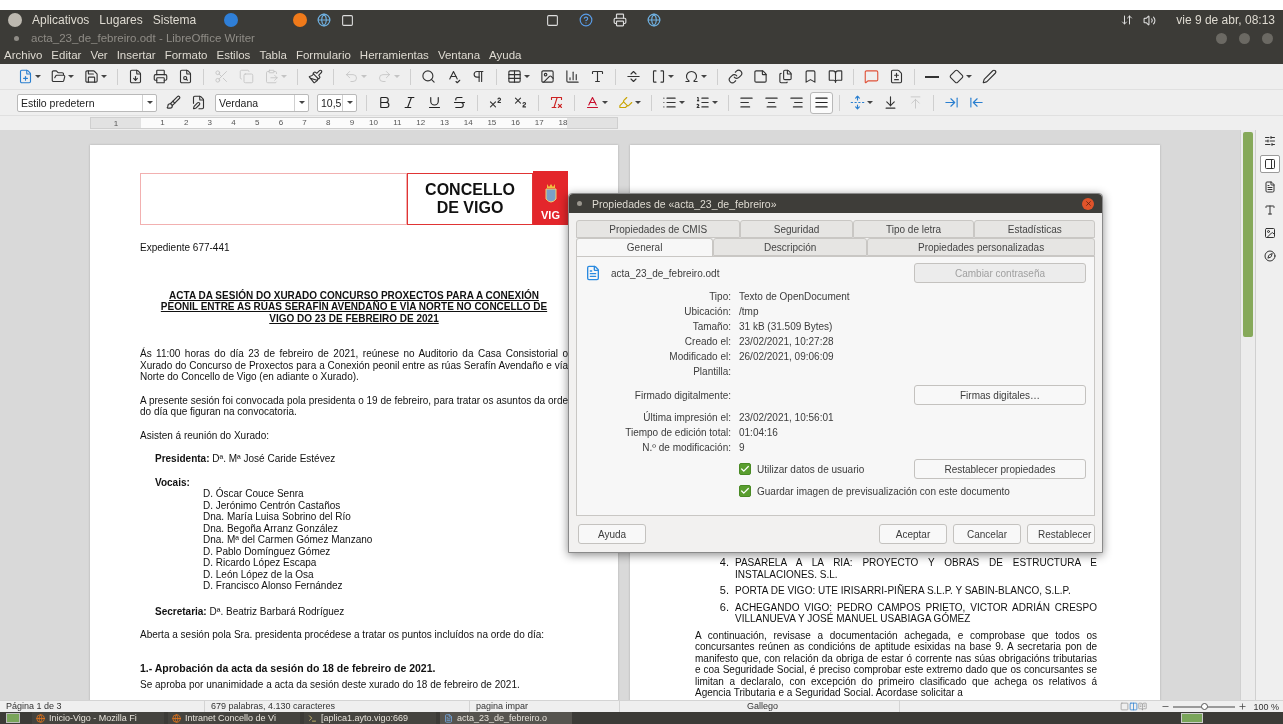 This screenshot has width=1283, height=724. I want to click on ruler-number: 7, so click(304, 123).